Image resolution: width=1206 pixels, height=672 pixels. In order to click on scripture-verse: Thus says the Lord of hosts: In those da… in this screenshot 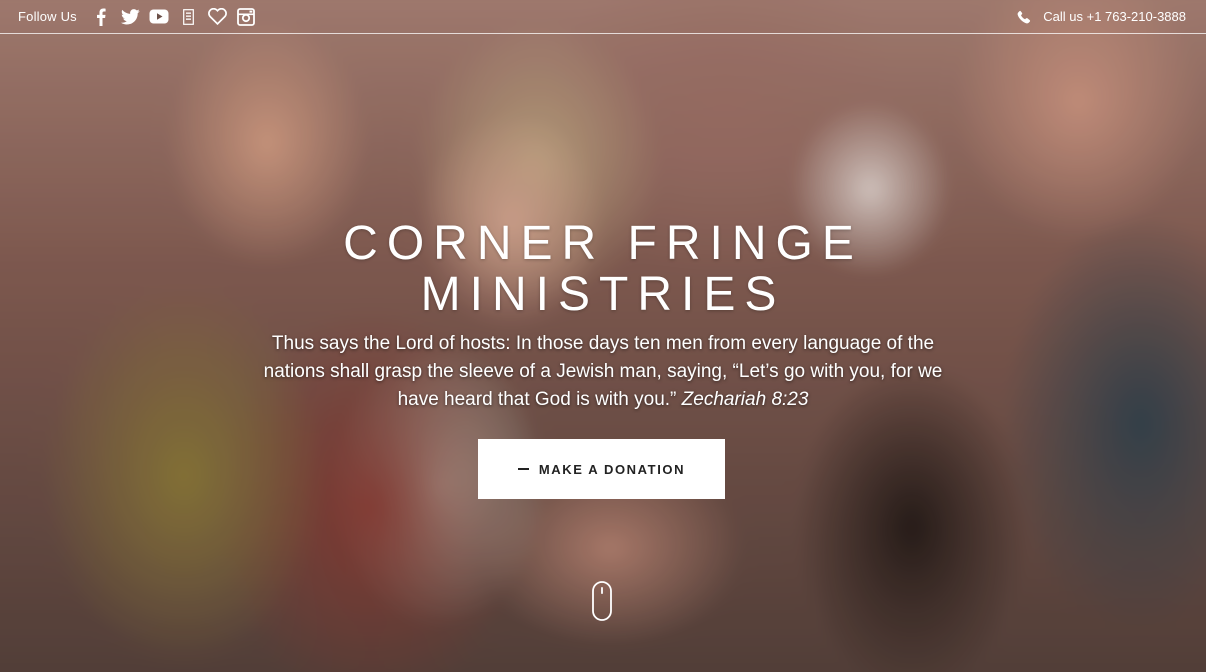, I will do `click(603, 372)`.